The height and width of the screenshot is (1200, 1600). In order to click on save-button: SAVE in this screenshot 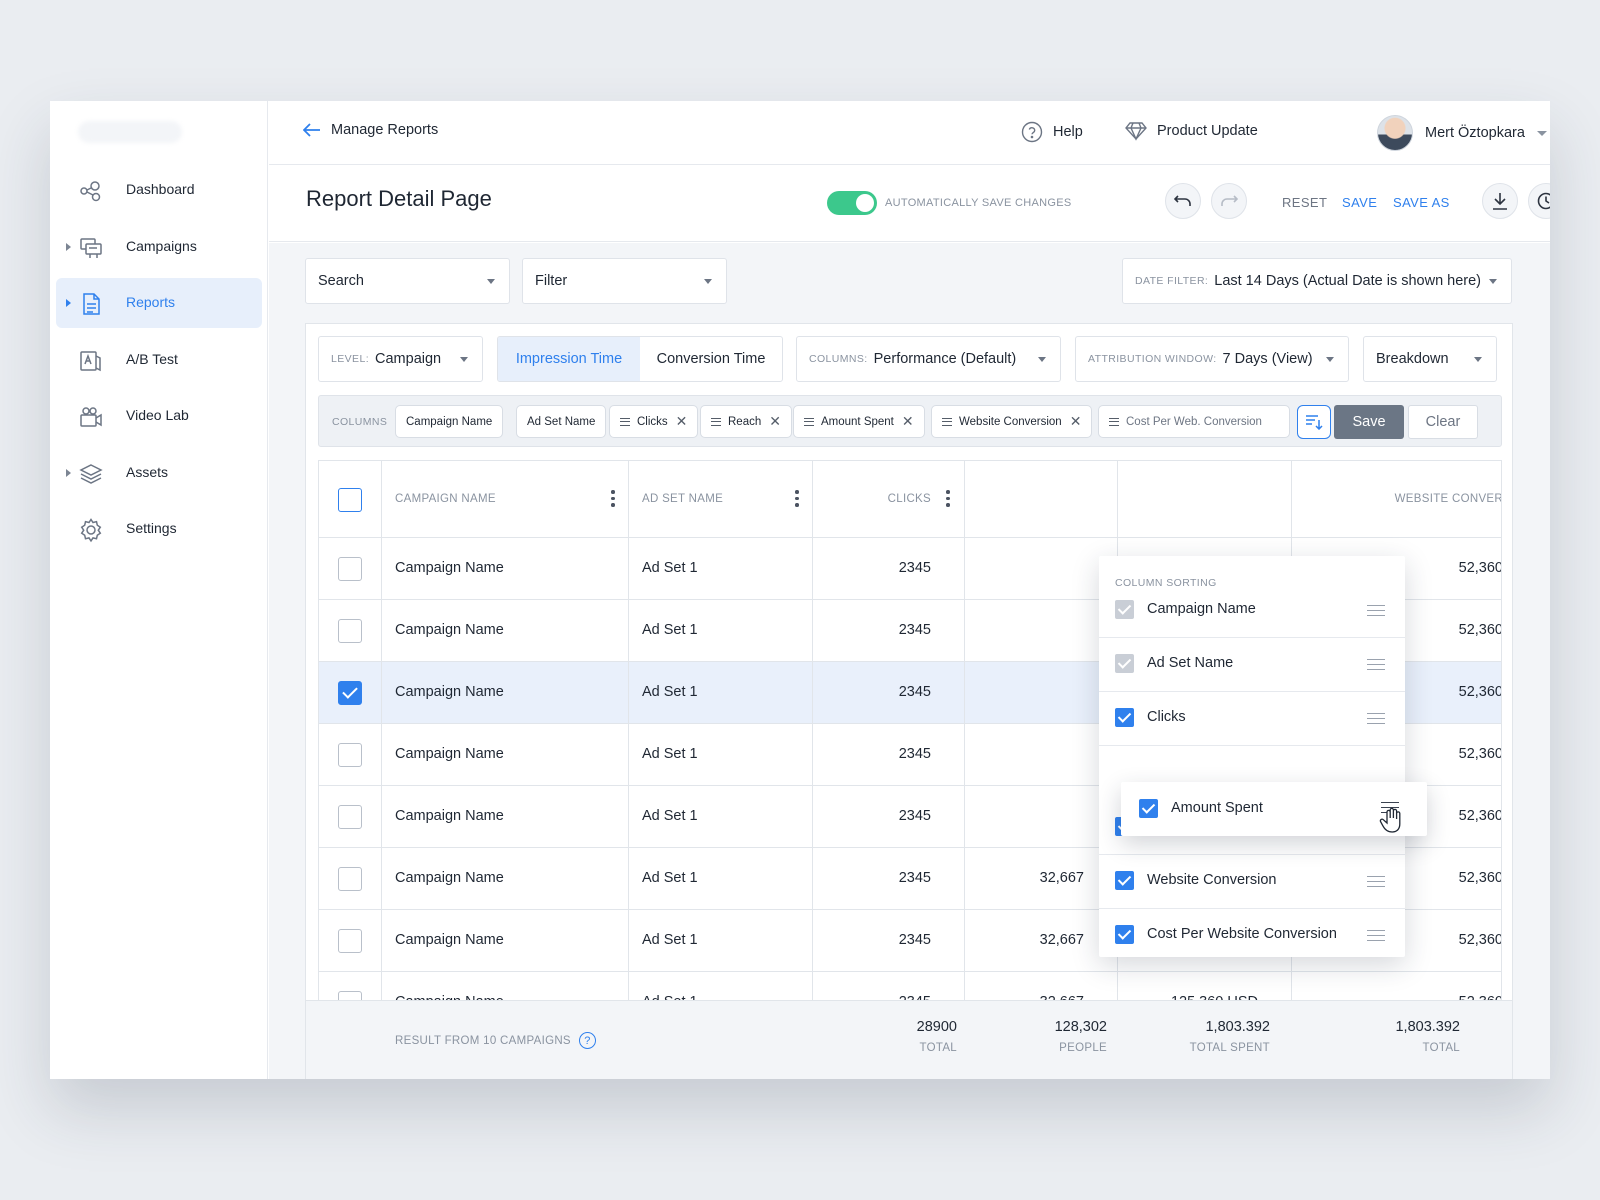, I will do `click(1359, 202)`.